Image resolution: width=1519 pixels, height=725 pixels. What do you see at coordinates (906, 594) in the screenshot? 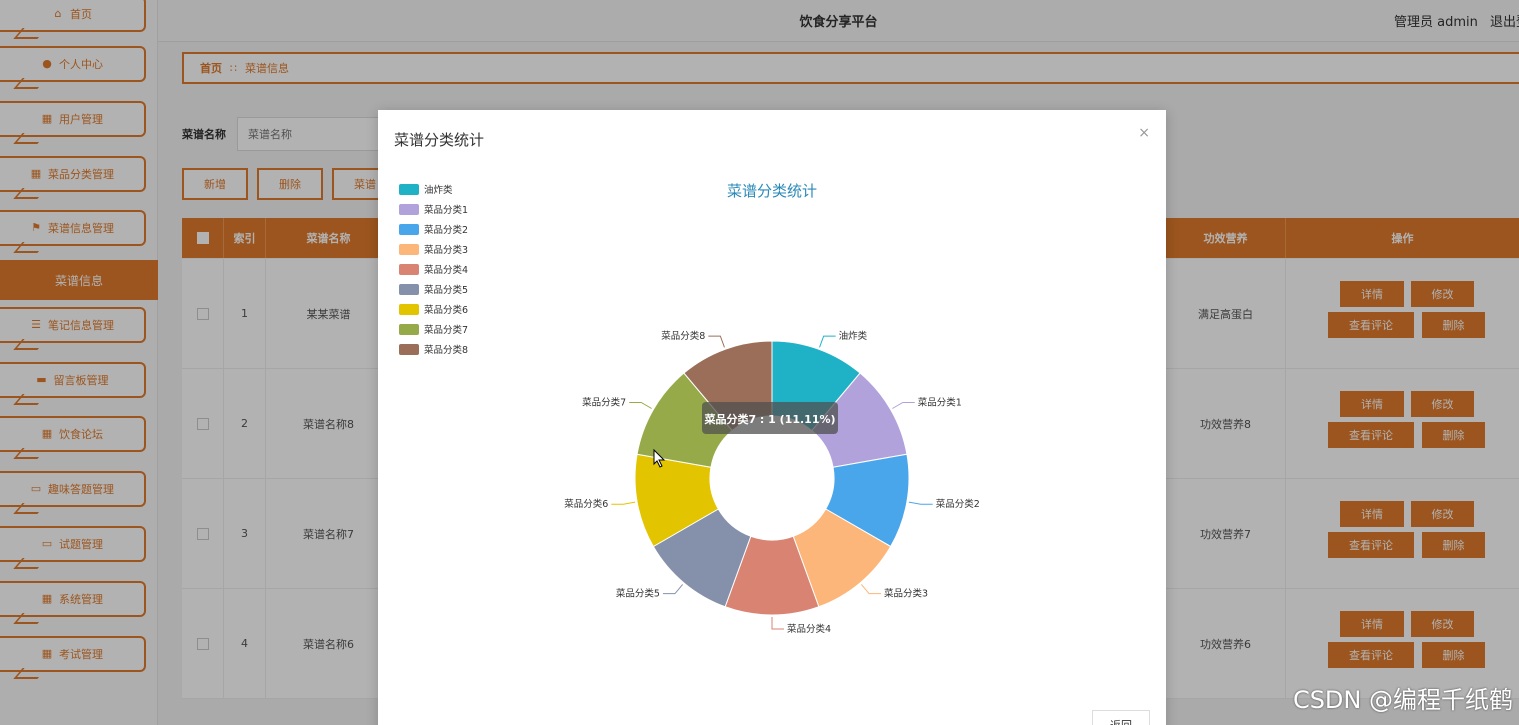
I see `slice-label: 菜品分类3` at bounding box center [906, 594].